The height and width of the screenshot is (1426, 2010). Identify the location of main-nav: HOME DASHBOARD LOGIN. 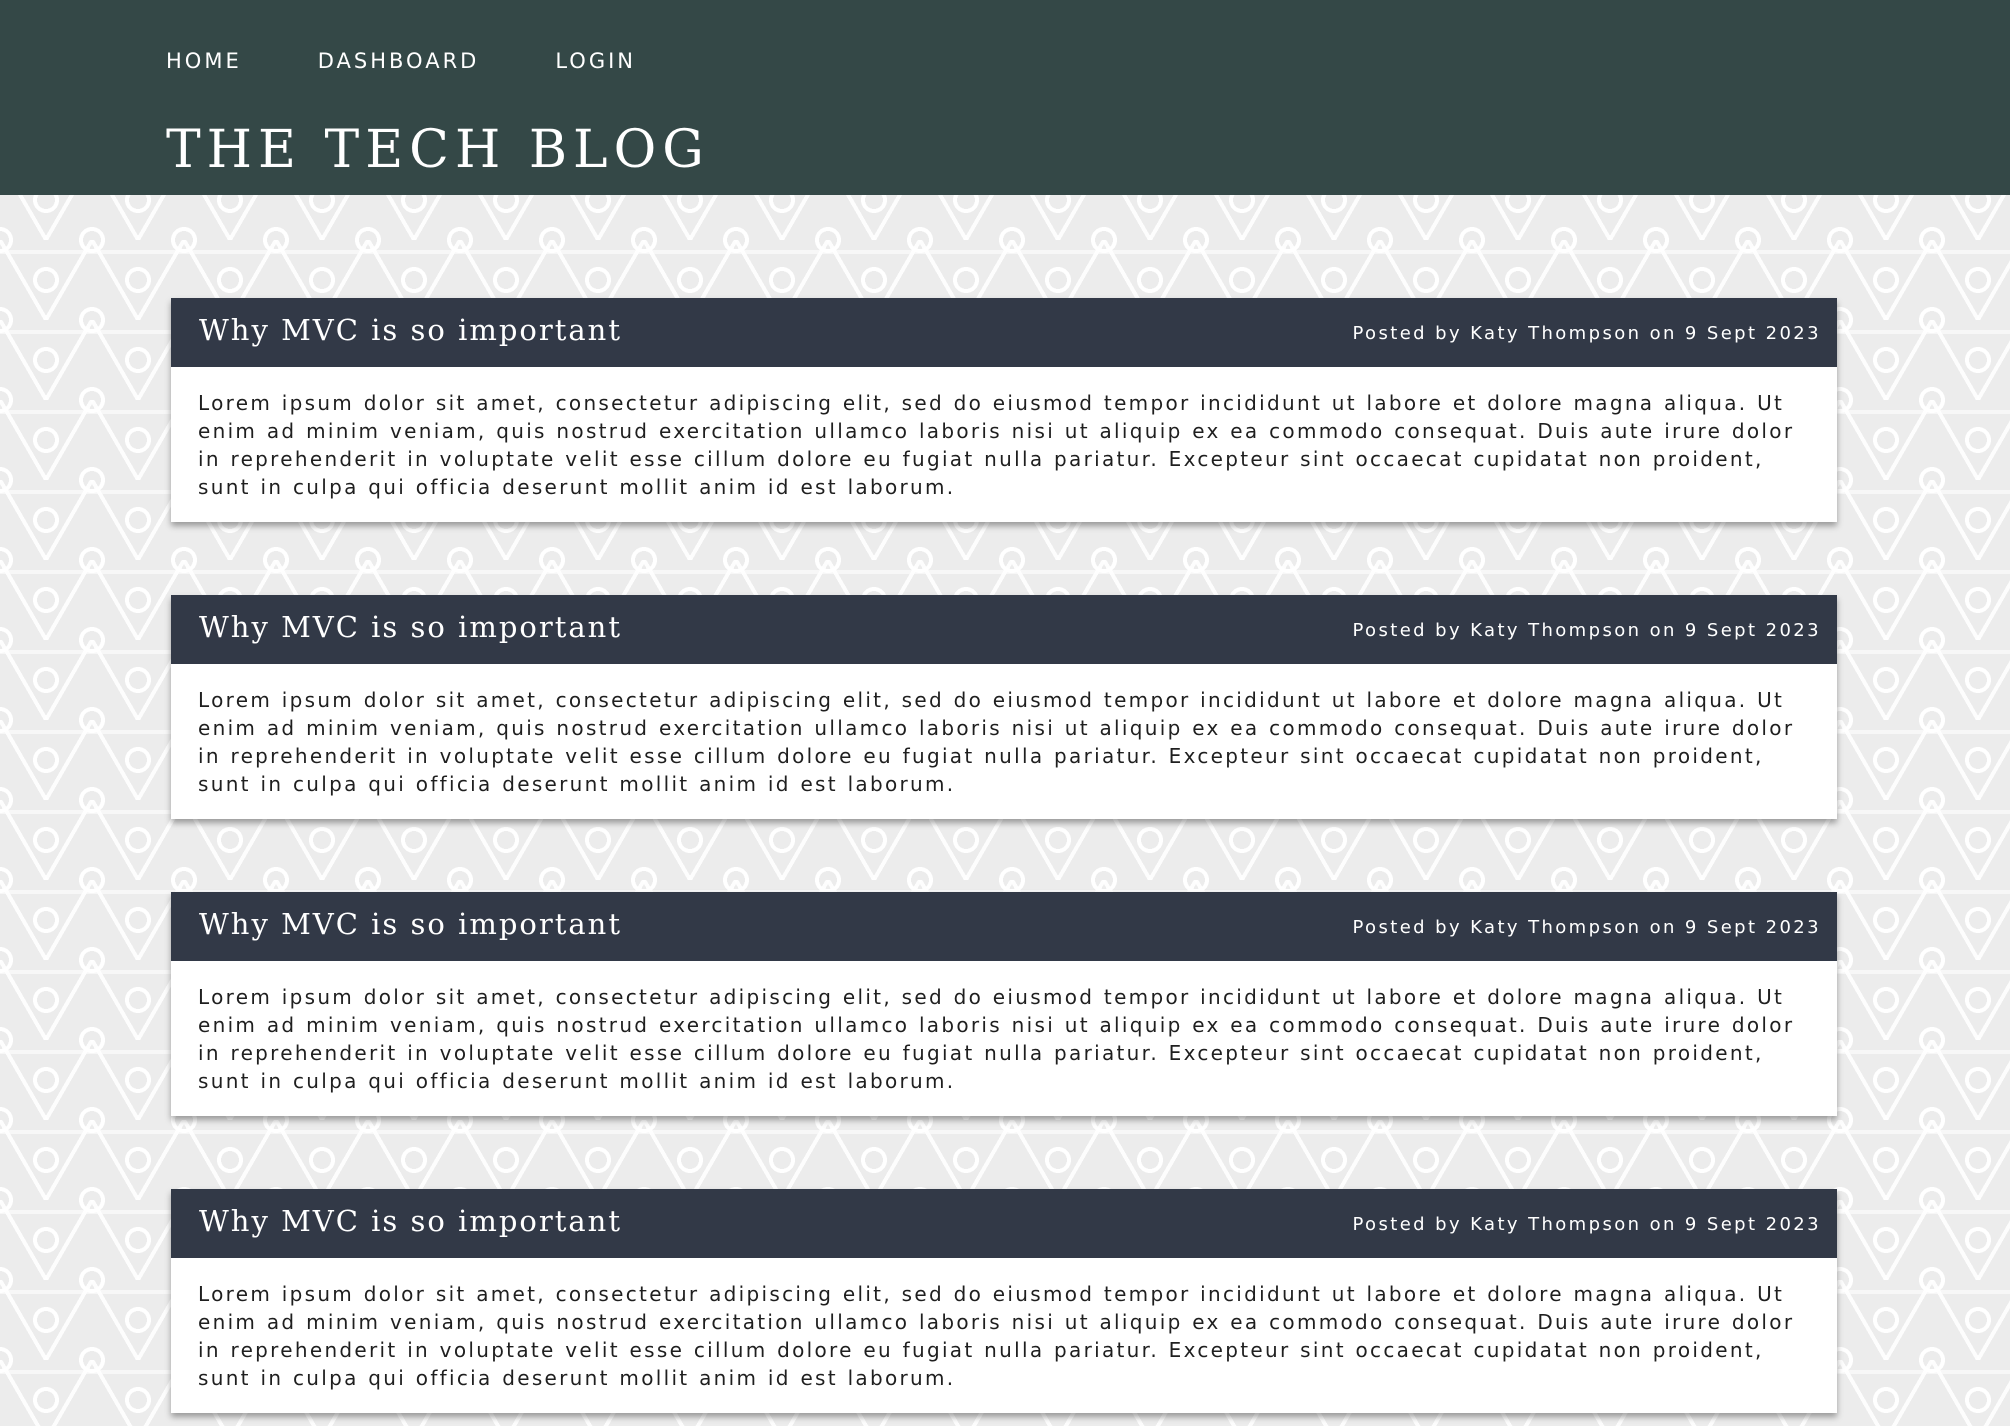
(401, 61).